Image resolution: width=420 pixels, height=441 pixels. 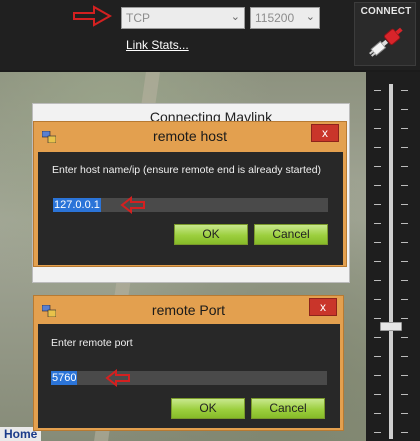 I want to click on port-prompt: Enter remote port, so click(x=92, y=343).